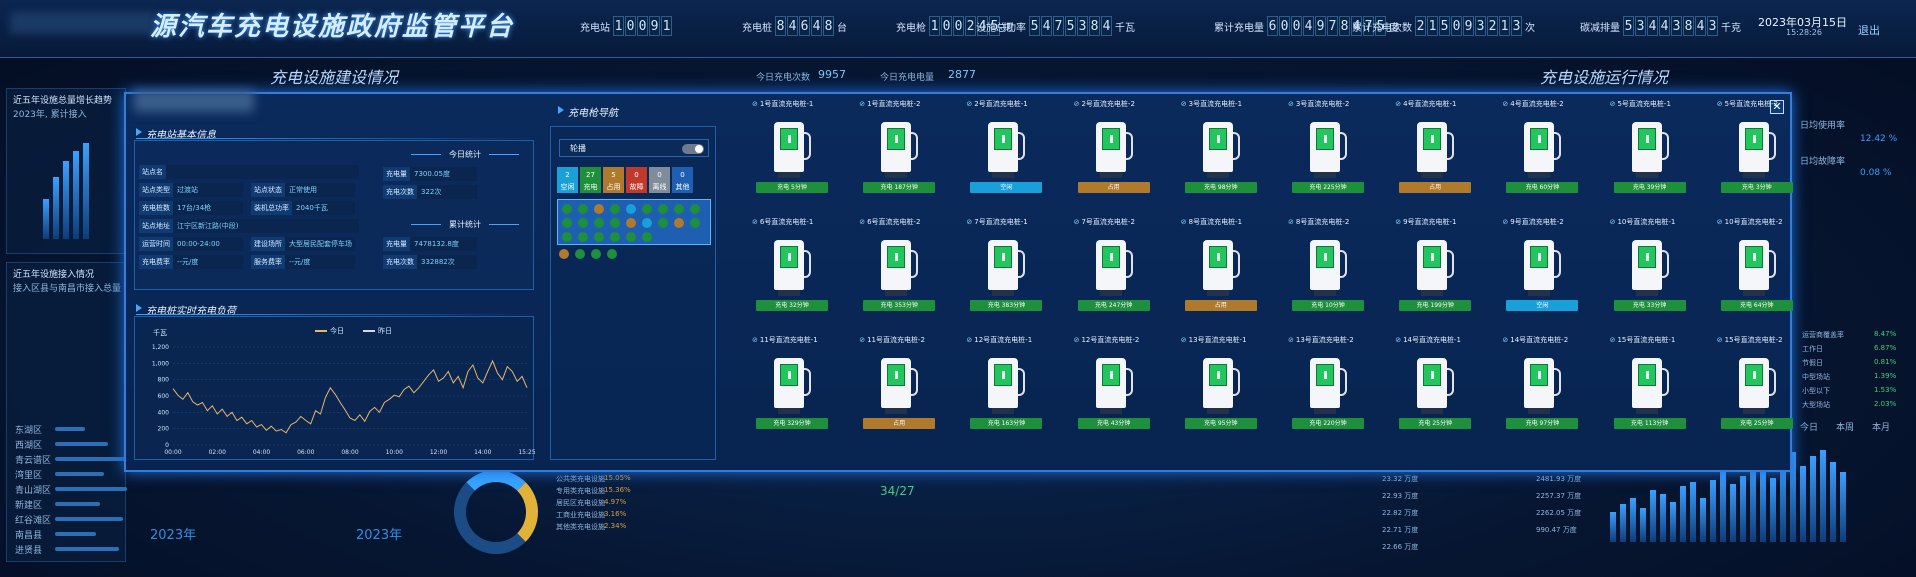 This screenshot has width=1916, height=577. Describe the element at coordinates (792, 305) in the screenshot. I see `charger-status-tag: 充电 32分钟` at that location.